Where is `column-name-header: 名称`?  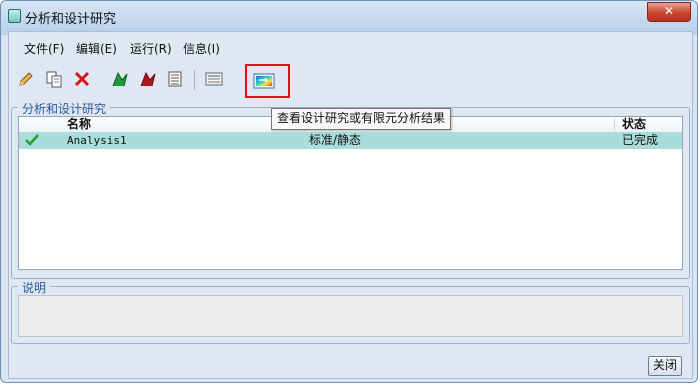
column-name-header: 名称 is located at coordinates (79, 124).